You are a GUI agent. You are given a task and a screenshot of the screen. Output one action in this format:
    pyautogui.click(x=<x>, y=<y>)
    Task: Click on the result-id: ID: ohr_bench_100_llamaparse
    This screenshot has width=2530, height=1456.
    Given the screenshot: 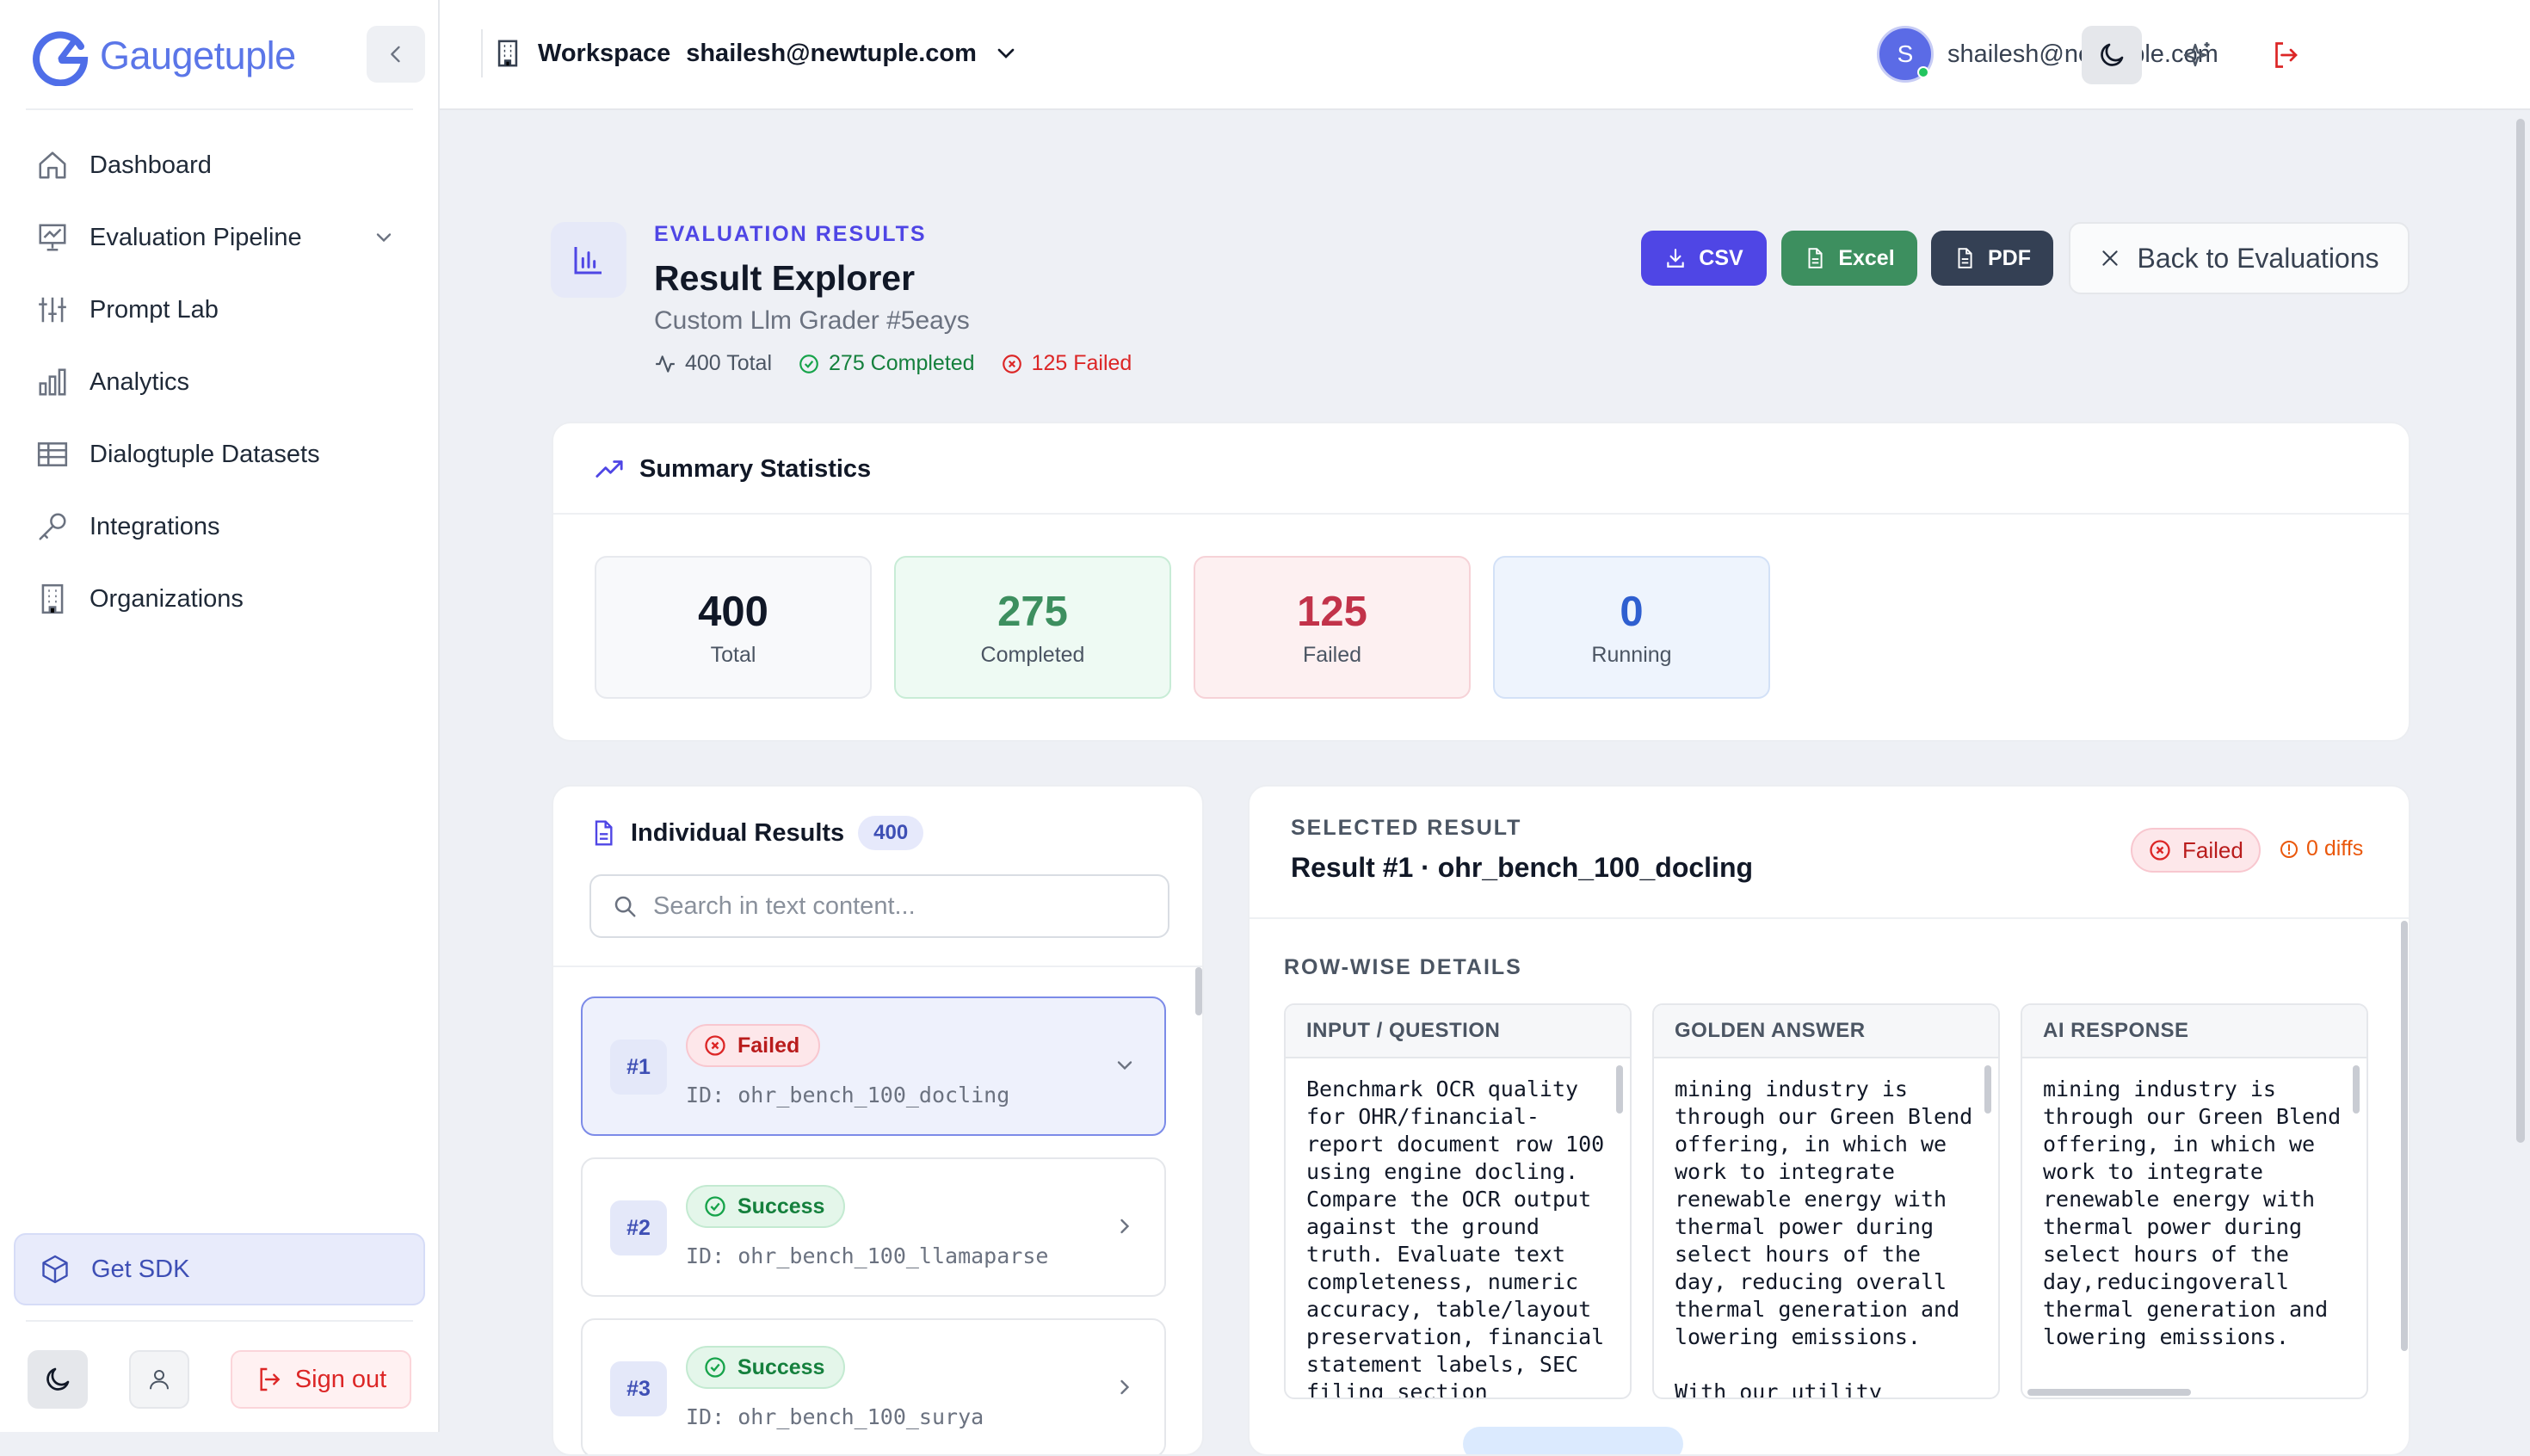 What is the action you would take?
    pyautogui.click(x=867, y=1256)
    